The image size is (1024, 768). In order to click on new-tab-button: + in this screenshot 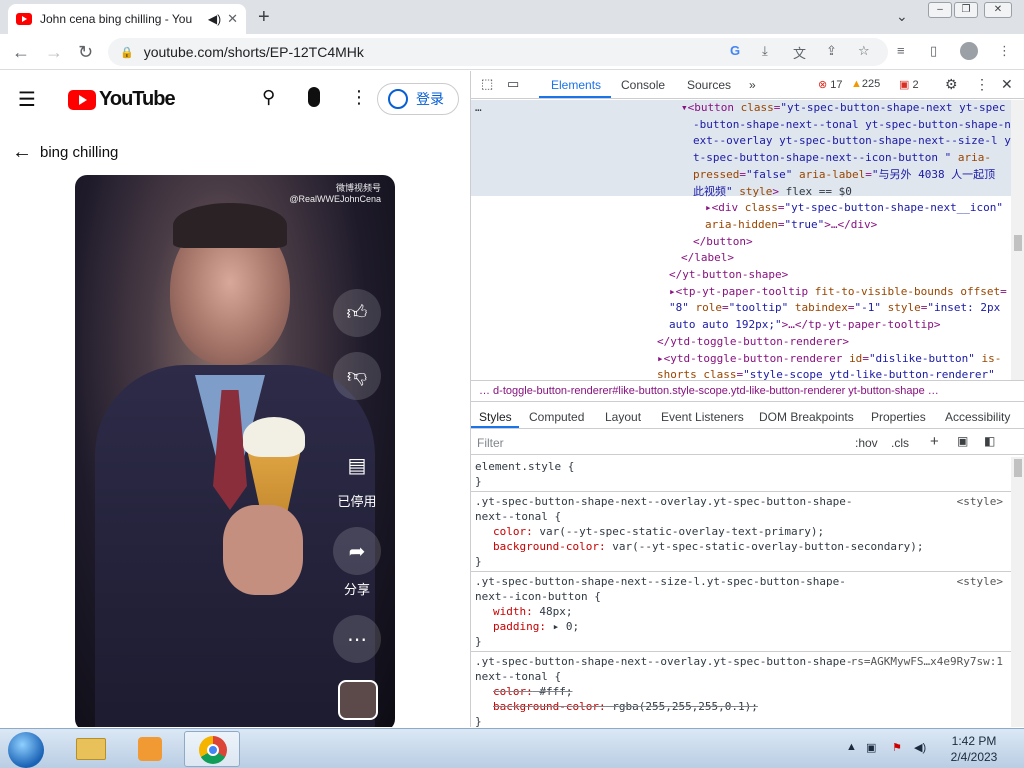, I will do `click(264, 17)`.